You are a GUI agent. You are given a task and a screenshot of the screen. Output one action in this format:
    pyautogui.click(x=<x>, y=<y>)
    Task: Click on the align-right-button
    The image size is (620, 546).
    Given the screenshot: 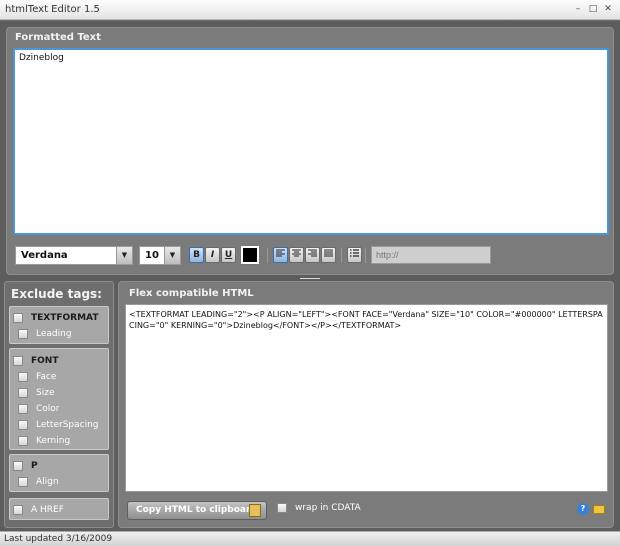 What is the action you would take?
    pyautogui.click(x=312, y=255)
    